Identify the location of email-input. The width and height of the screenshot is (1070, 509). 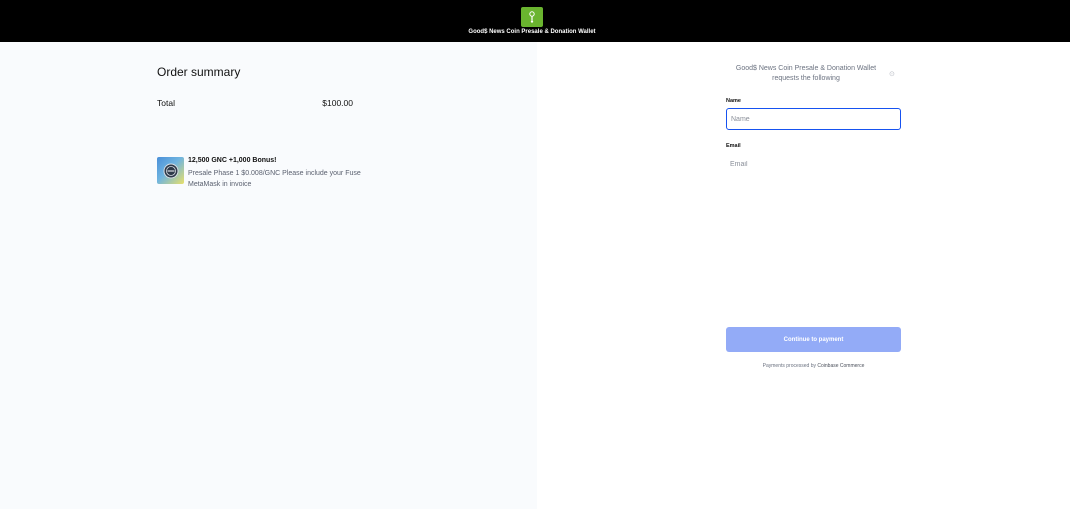
(813, 164).